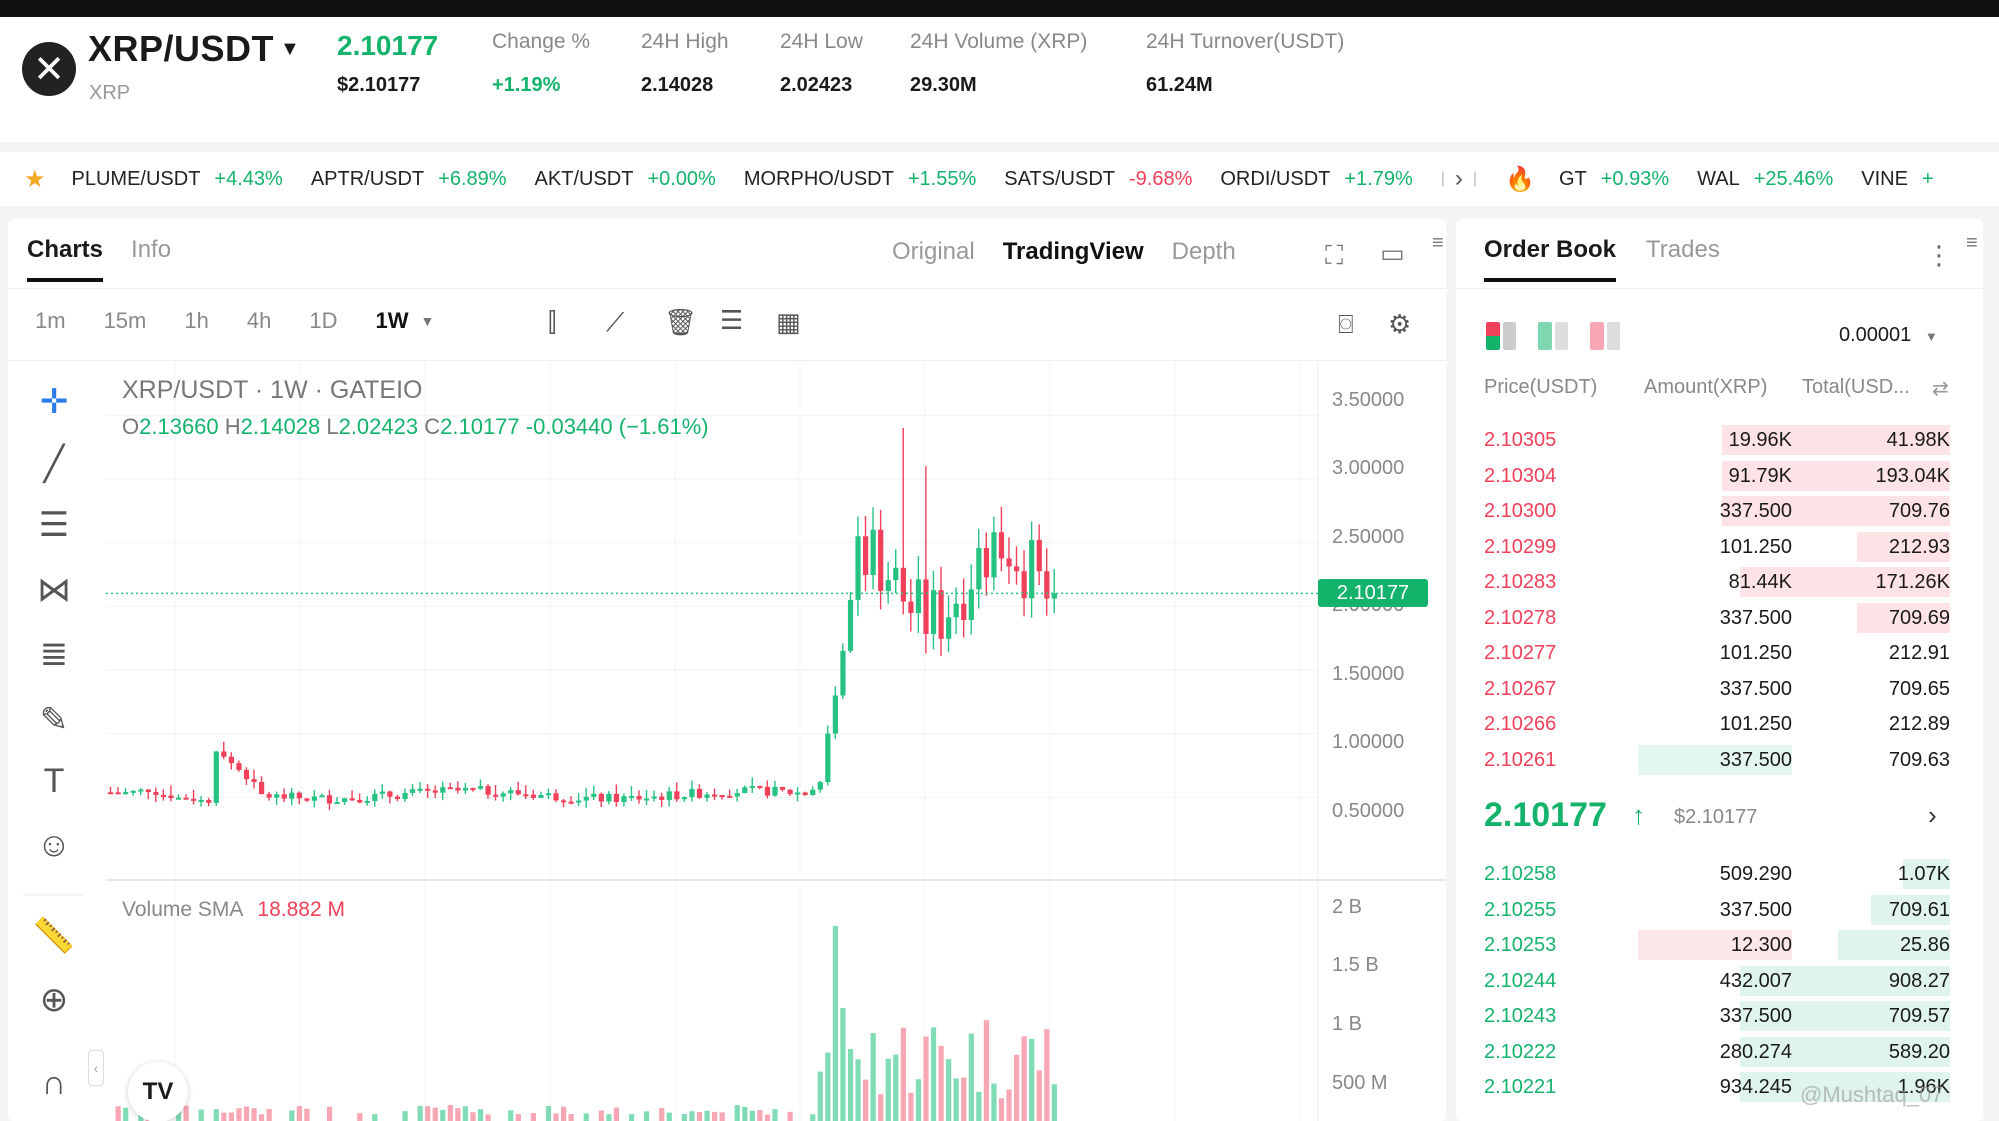  I want to click on row-amount: 91.79K, so click(1760, 475).